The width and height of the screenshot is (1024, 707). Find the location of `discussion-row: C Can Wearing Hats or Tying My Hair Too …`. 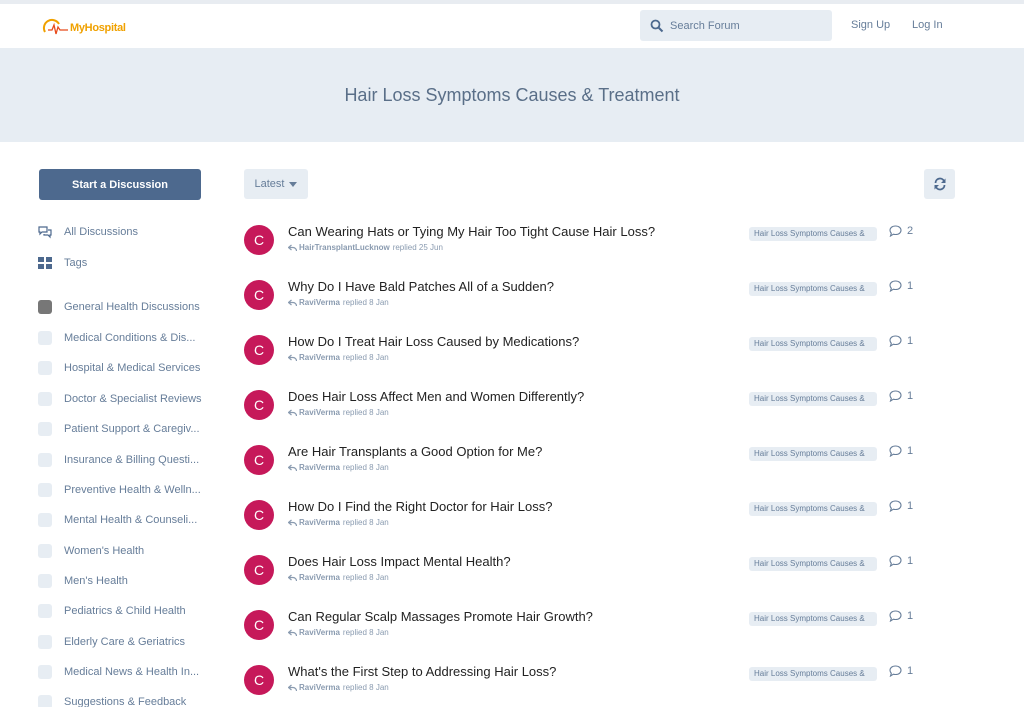

discussion-row: C Can Wearing Hats or Tying My Hair Too … is located at coordinates (604, 249).